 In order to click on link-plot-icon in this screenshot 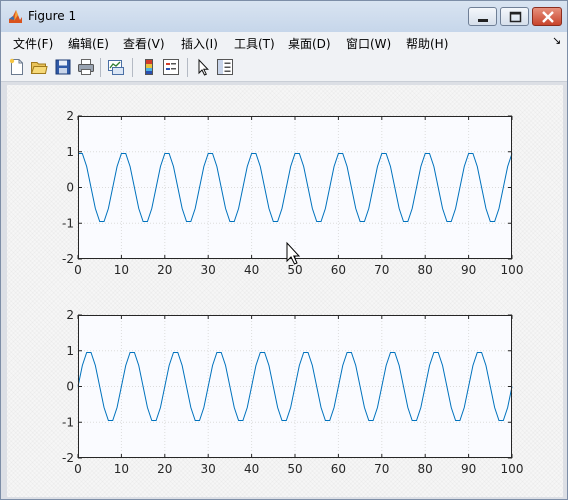, I will do `click(116, 67)`.